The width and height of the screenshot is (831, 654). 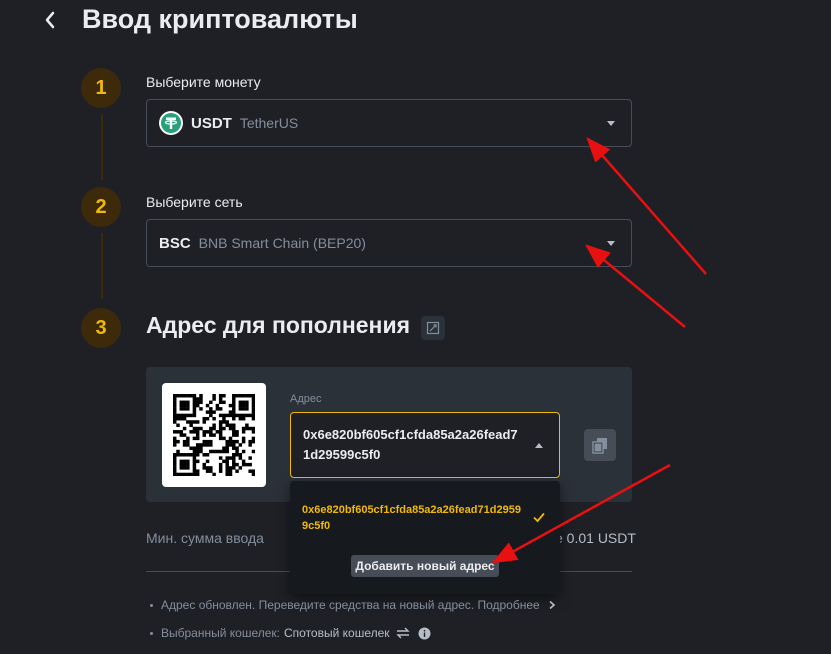 What do you see at coordinates (337, 633) in the screenshot?
I see `wallet-value: Спотовый кошелек` at bounding box center [337, 633].